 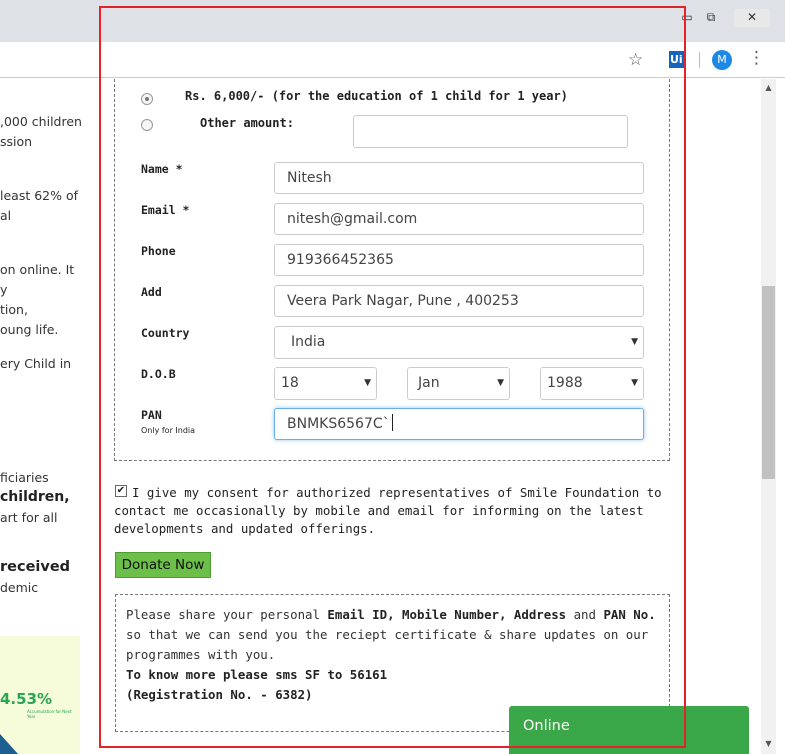 I want to click on country-value: India, so click(x=308, y=342).